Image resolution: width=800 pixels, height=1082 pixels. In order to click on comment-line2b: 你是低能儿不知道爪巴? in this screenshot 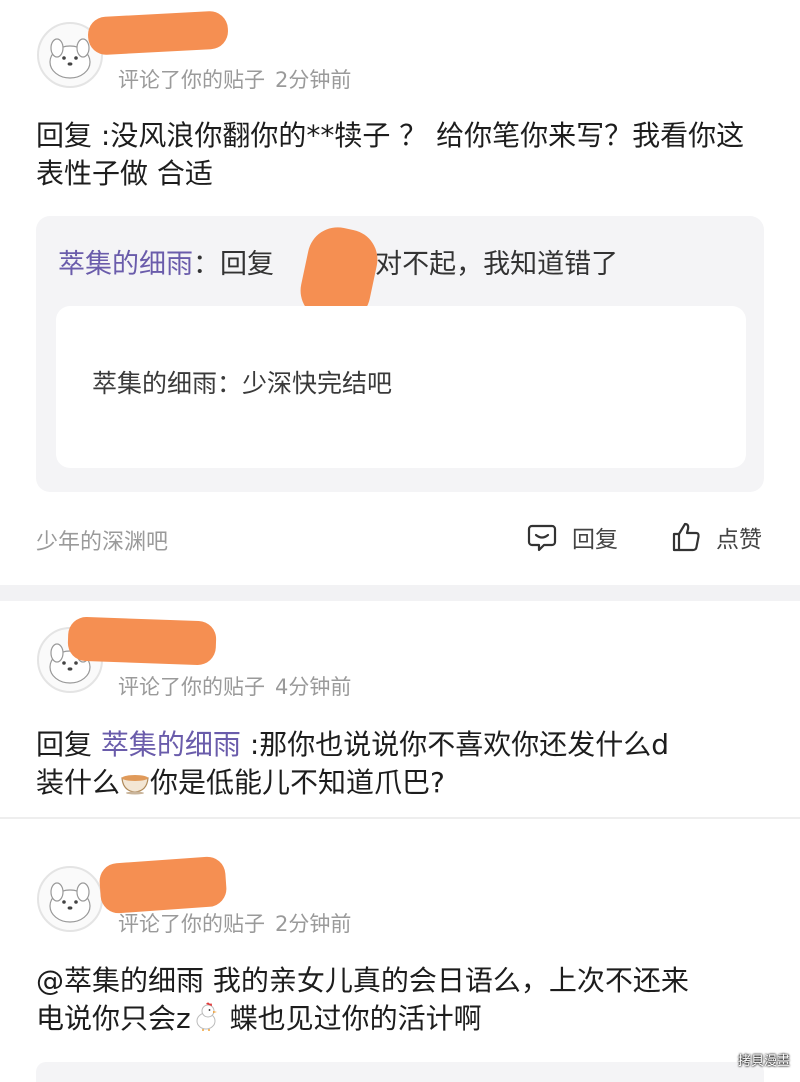, I will do `click(297, 782)`.